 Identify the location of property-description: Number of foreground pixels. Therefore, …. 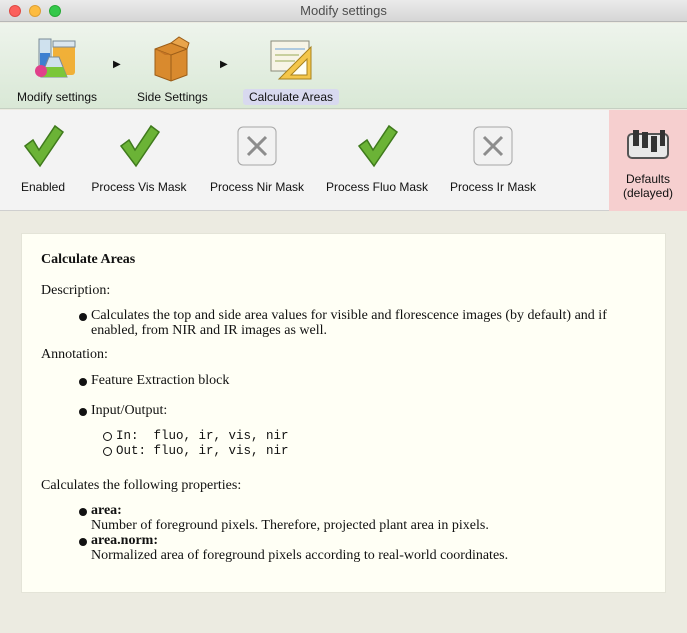
(290, 525).